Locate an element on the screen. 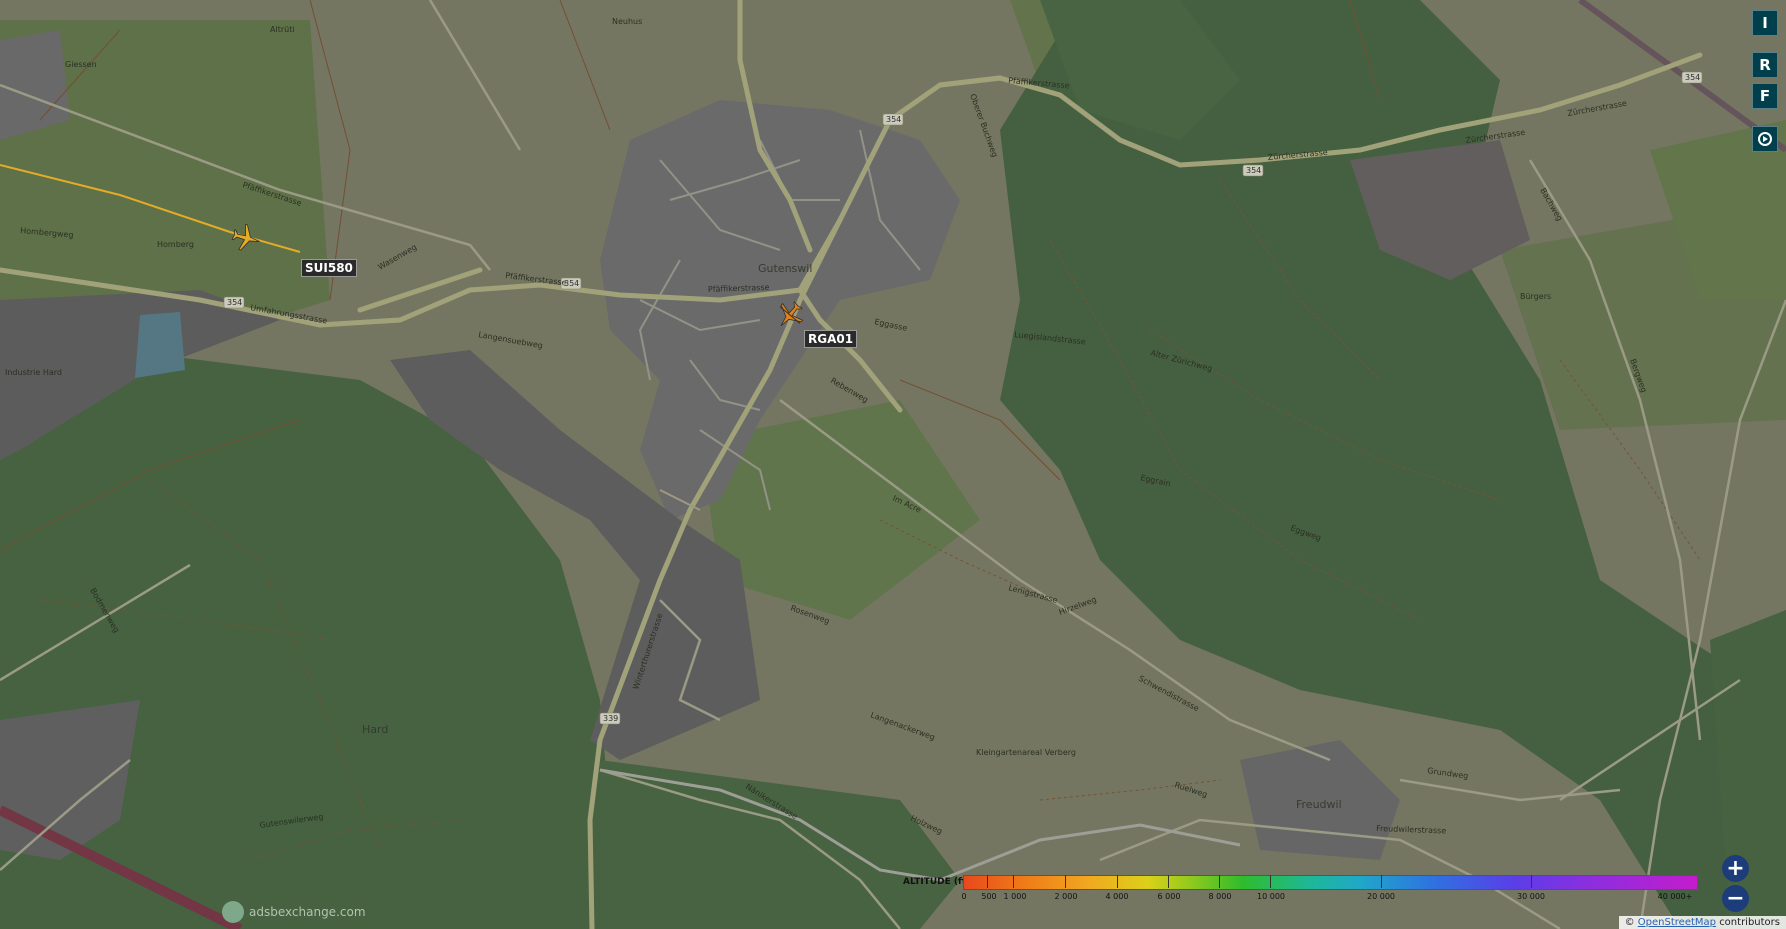 This screenshot has height=929, width=1786. openstreetmap-link: OpenStreetMap is located at coordinates (1677, 922).